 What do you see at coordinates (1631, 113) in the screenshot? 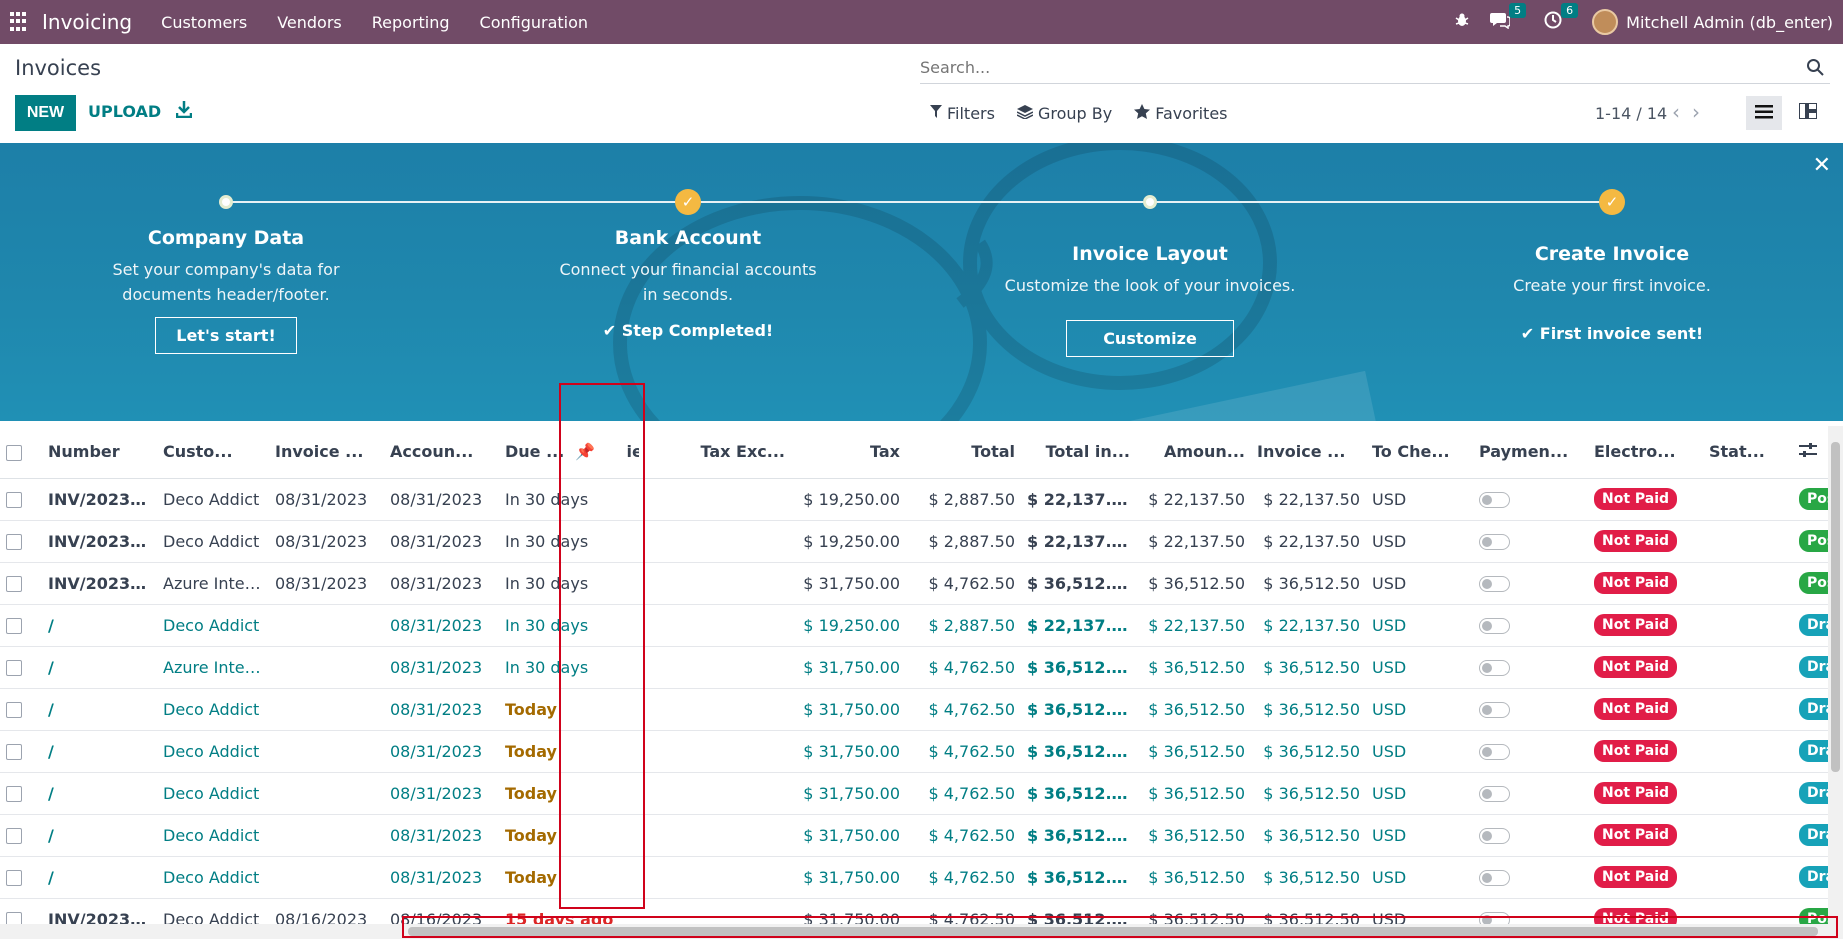
I see `pager-value: 1-14 / 14` at bounding box center [1631, 113].